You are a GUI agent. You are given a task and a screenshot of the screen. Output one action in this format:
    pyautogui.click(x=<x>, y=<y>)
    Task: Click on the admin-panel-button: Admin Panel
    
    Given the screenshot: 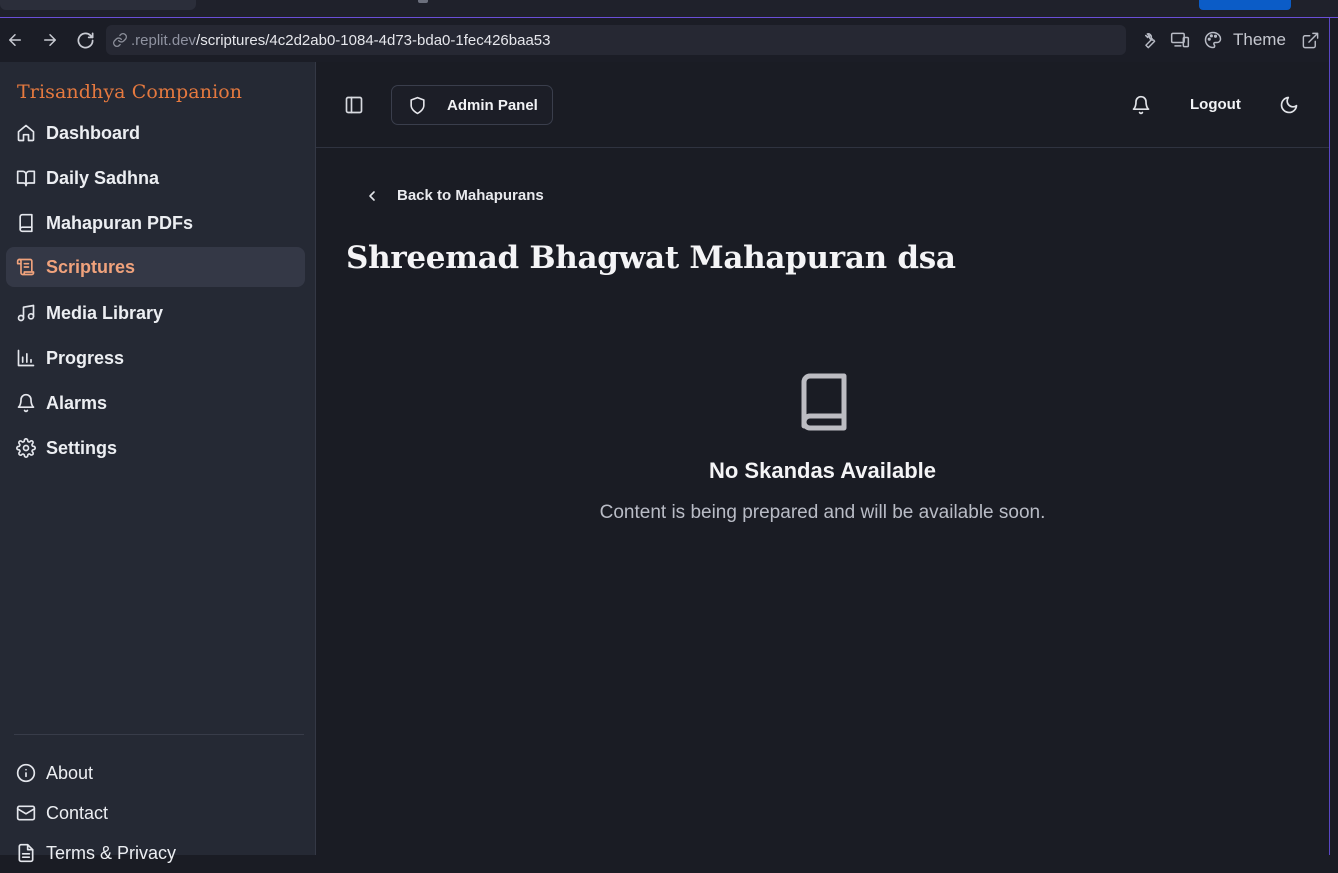 What is the action you would take?
    pyautogui.click(x=472, y=105)
    